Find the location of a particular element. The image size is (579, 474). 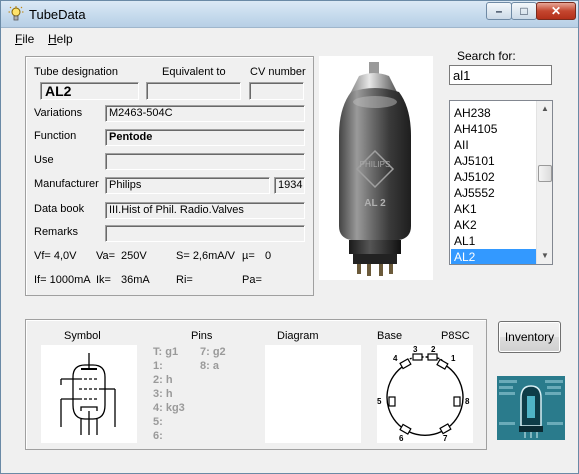

base-pin-number: 5 is located at coordinates (379, 401).